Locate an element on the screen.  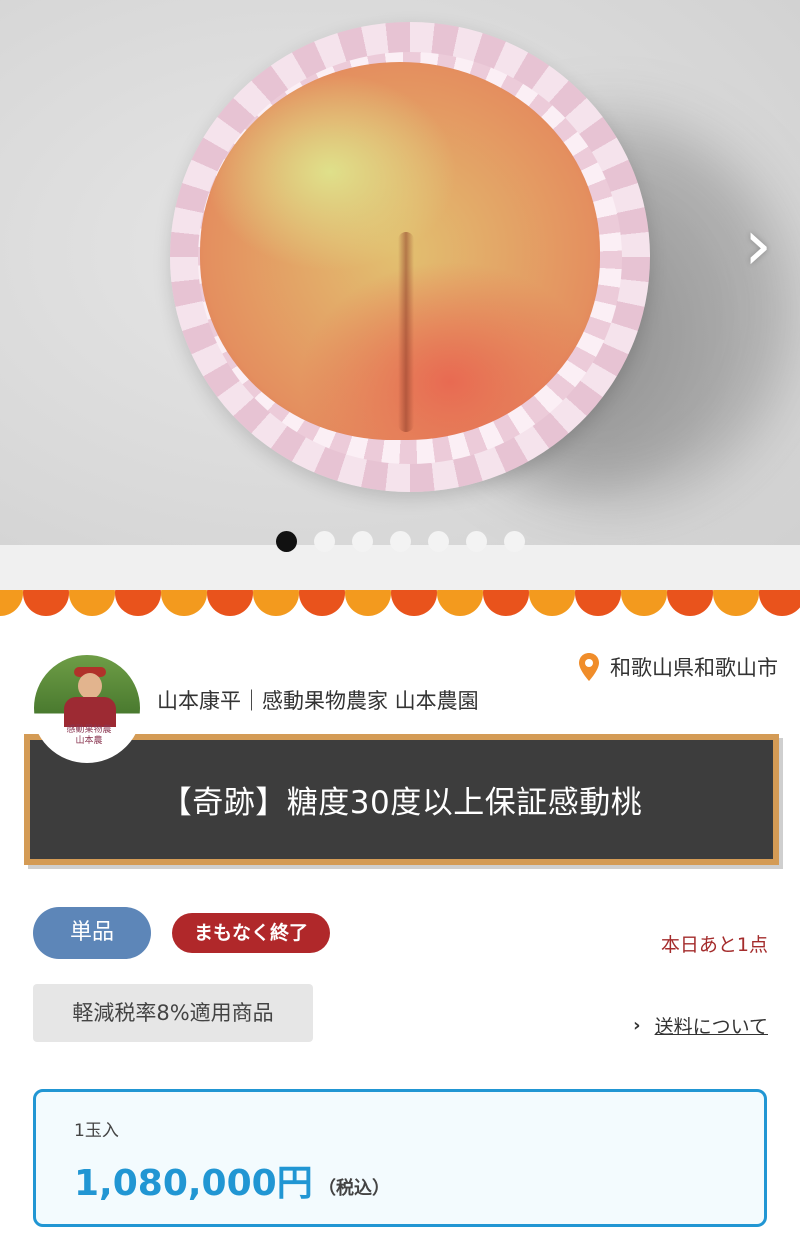
stock-remaining: 本日あと1点 is located at coordinates (714, 945).